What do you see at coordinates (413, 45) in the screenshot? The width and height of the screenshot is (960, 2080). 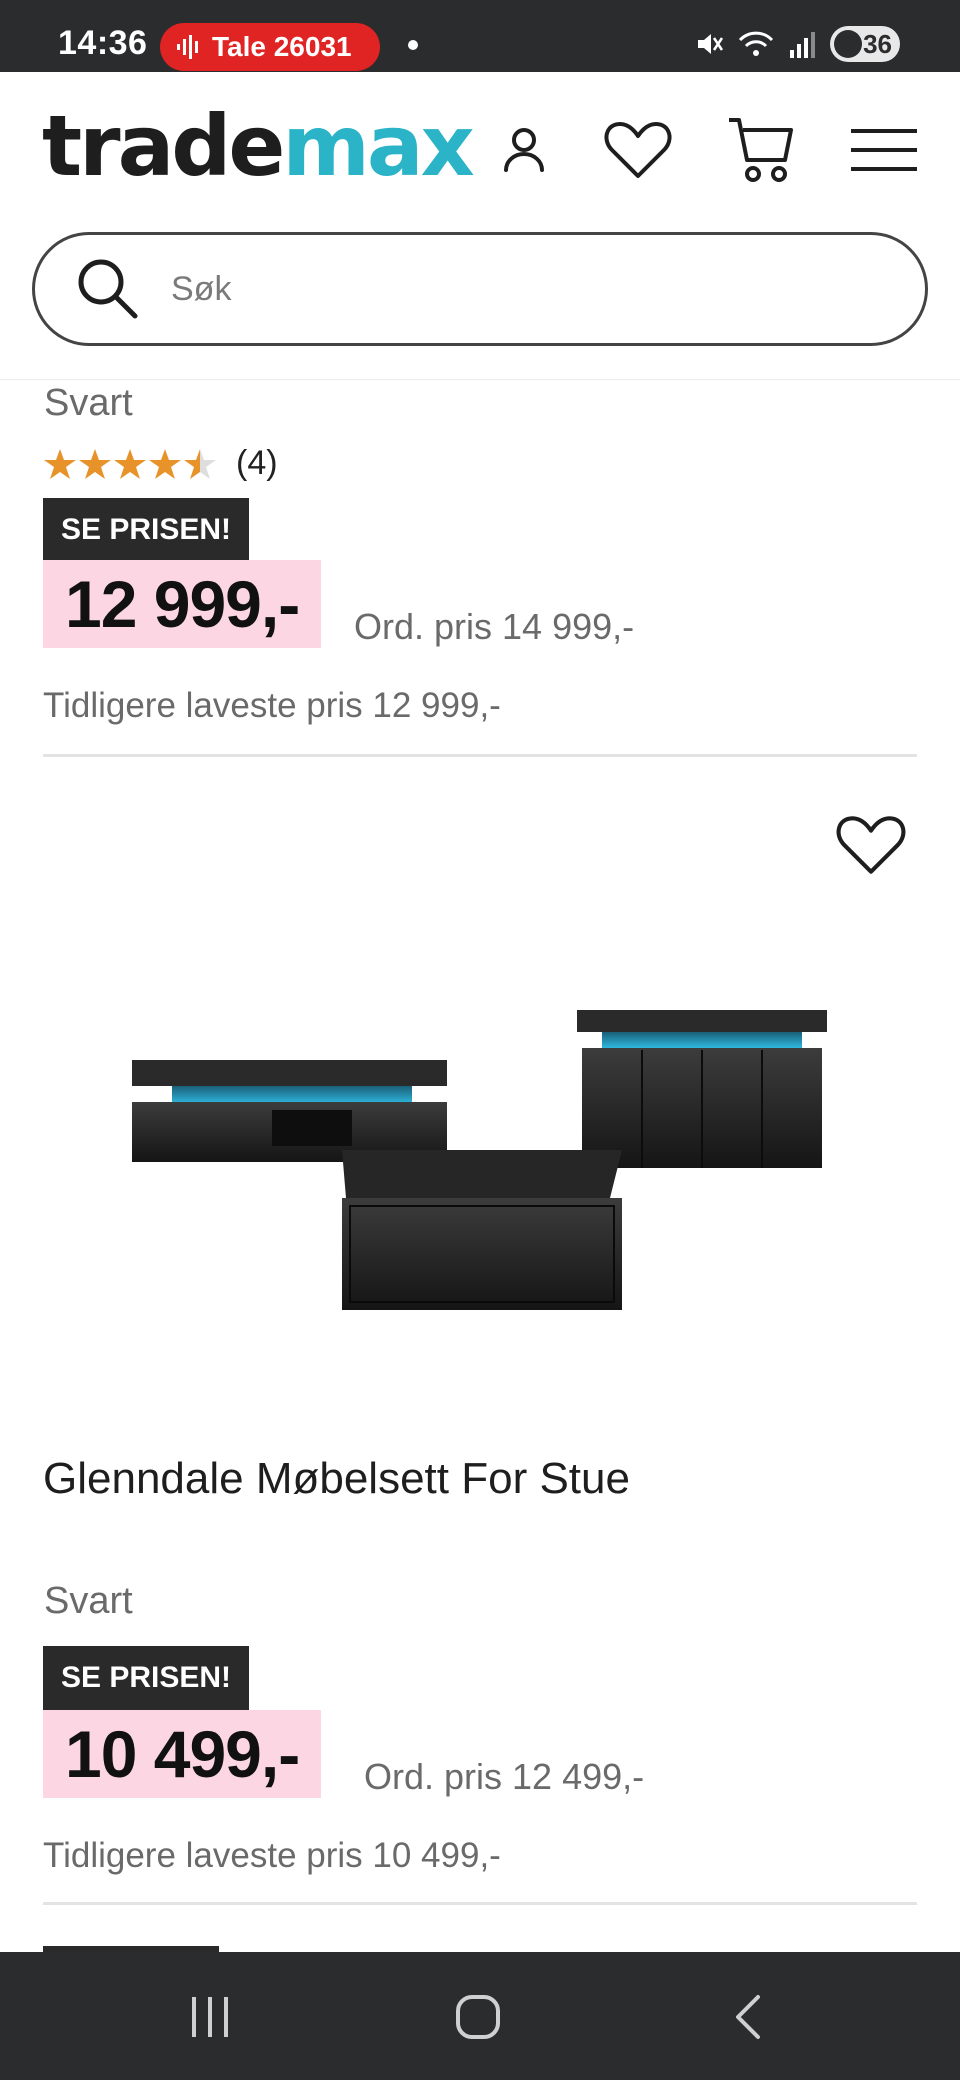 I see `notification-dot` at bounding box center [413, 45].